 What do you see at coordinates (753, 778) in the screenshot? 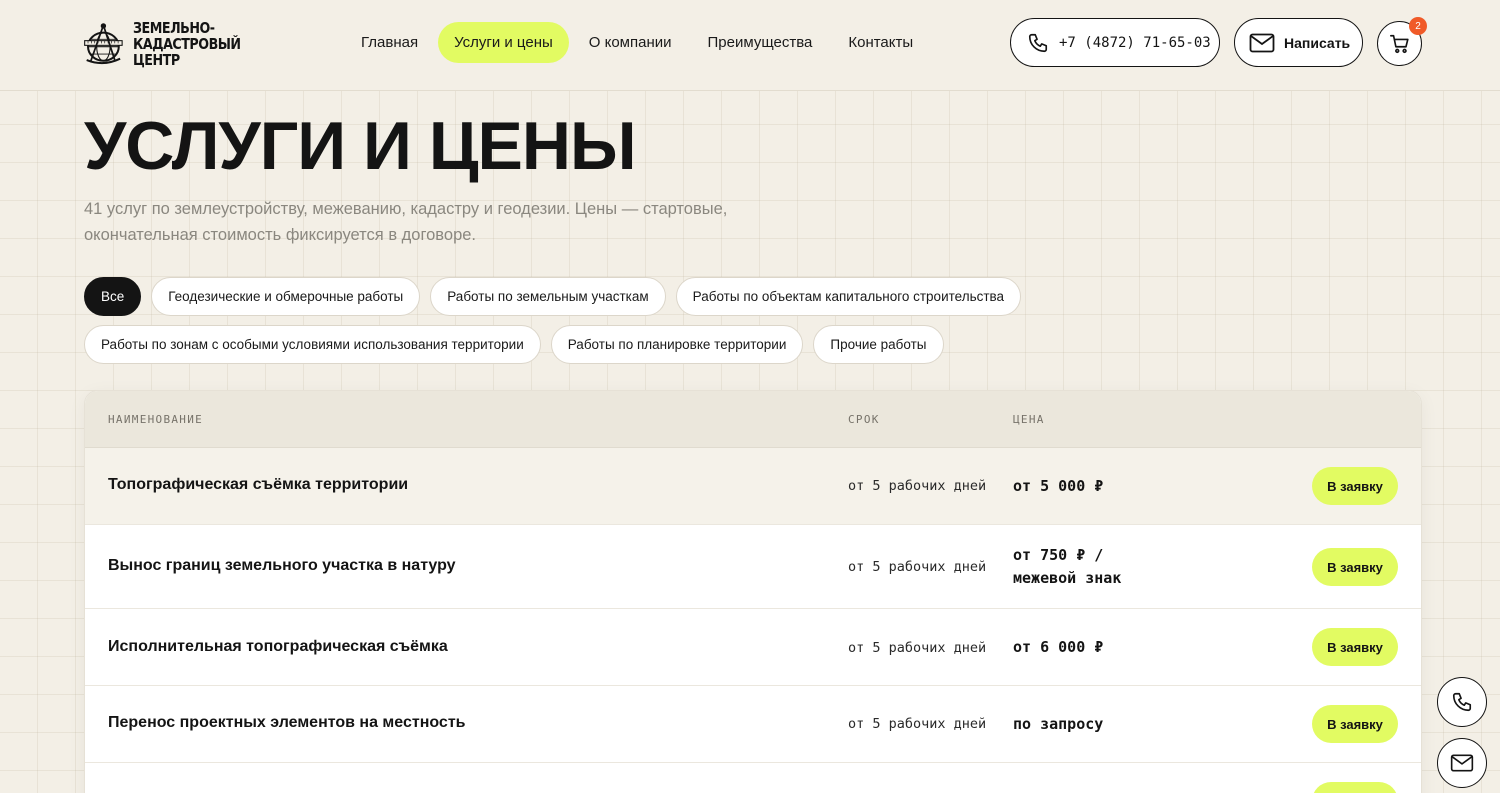
I see `table-row` at bounding box center [753, 778].